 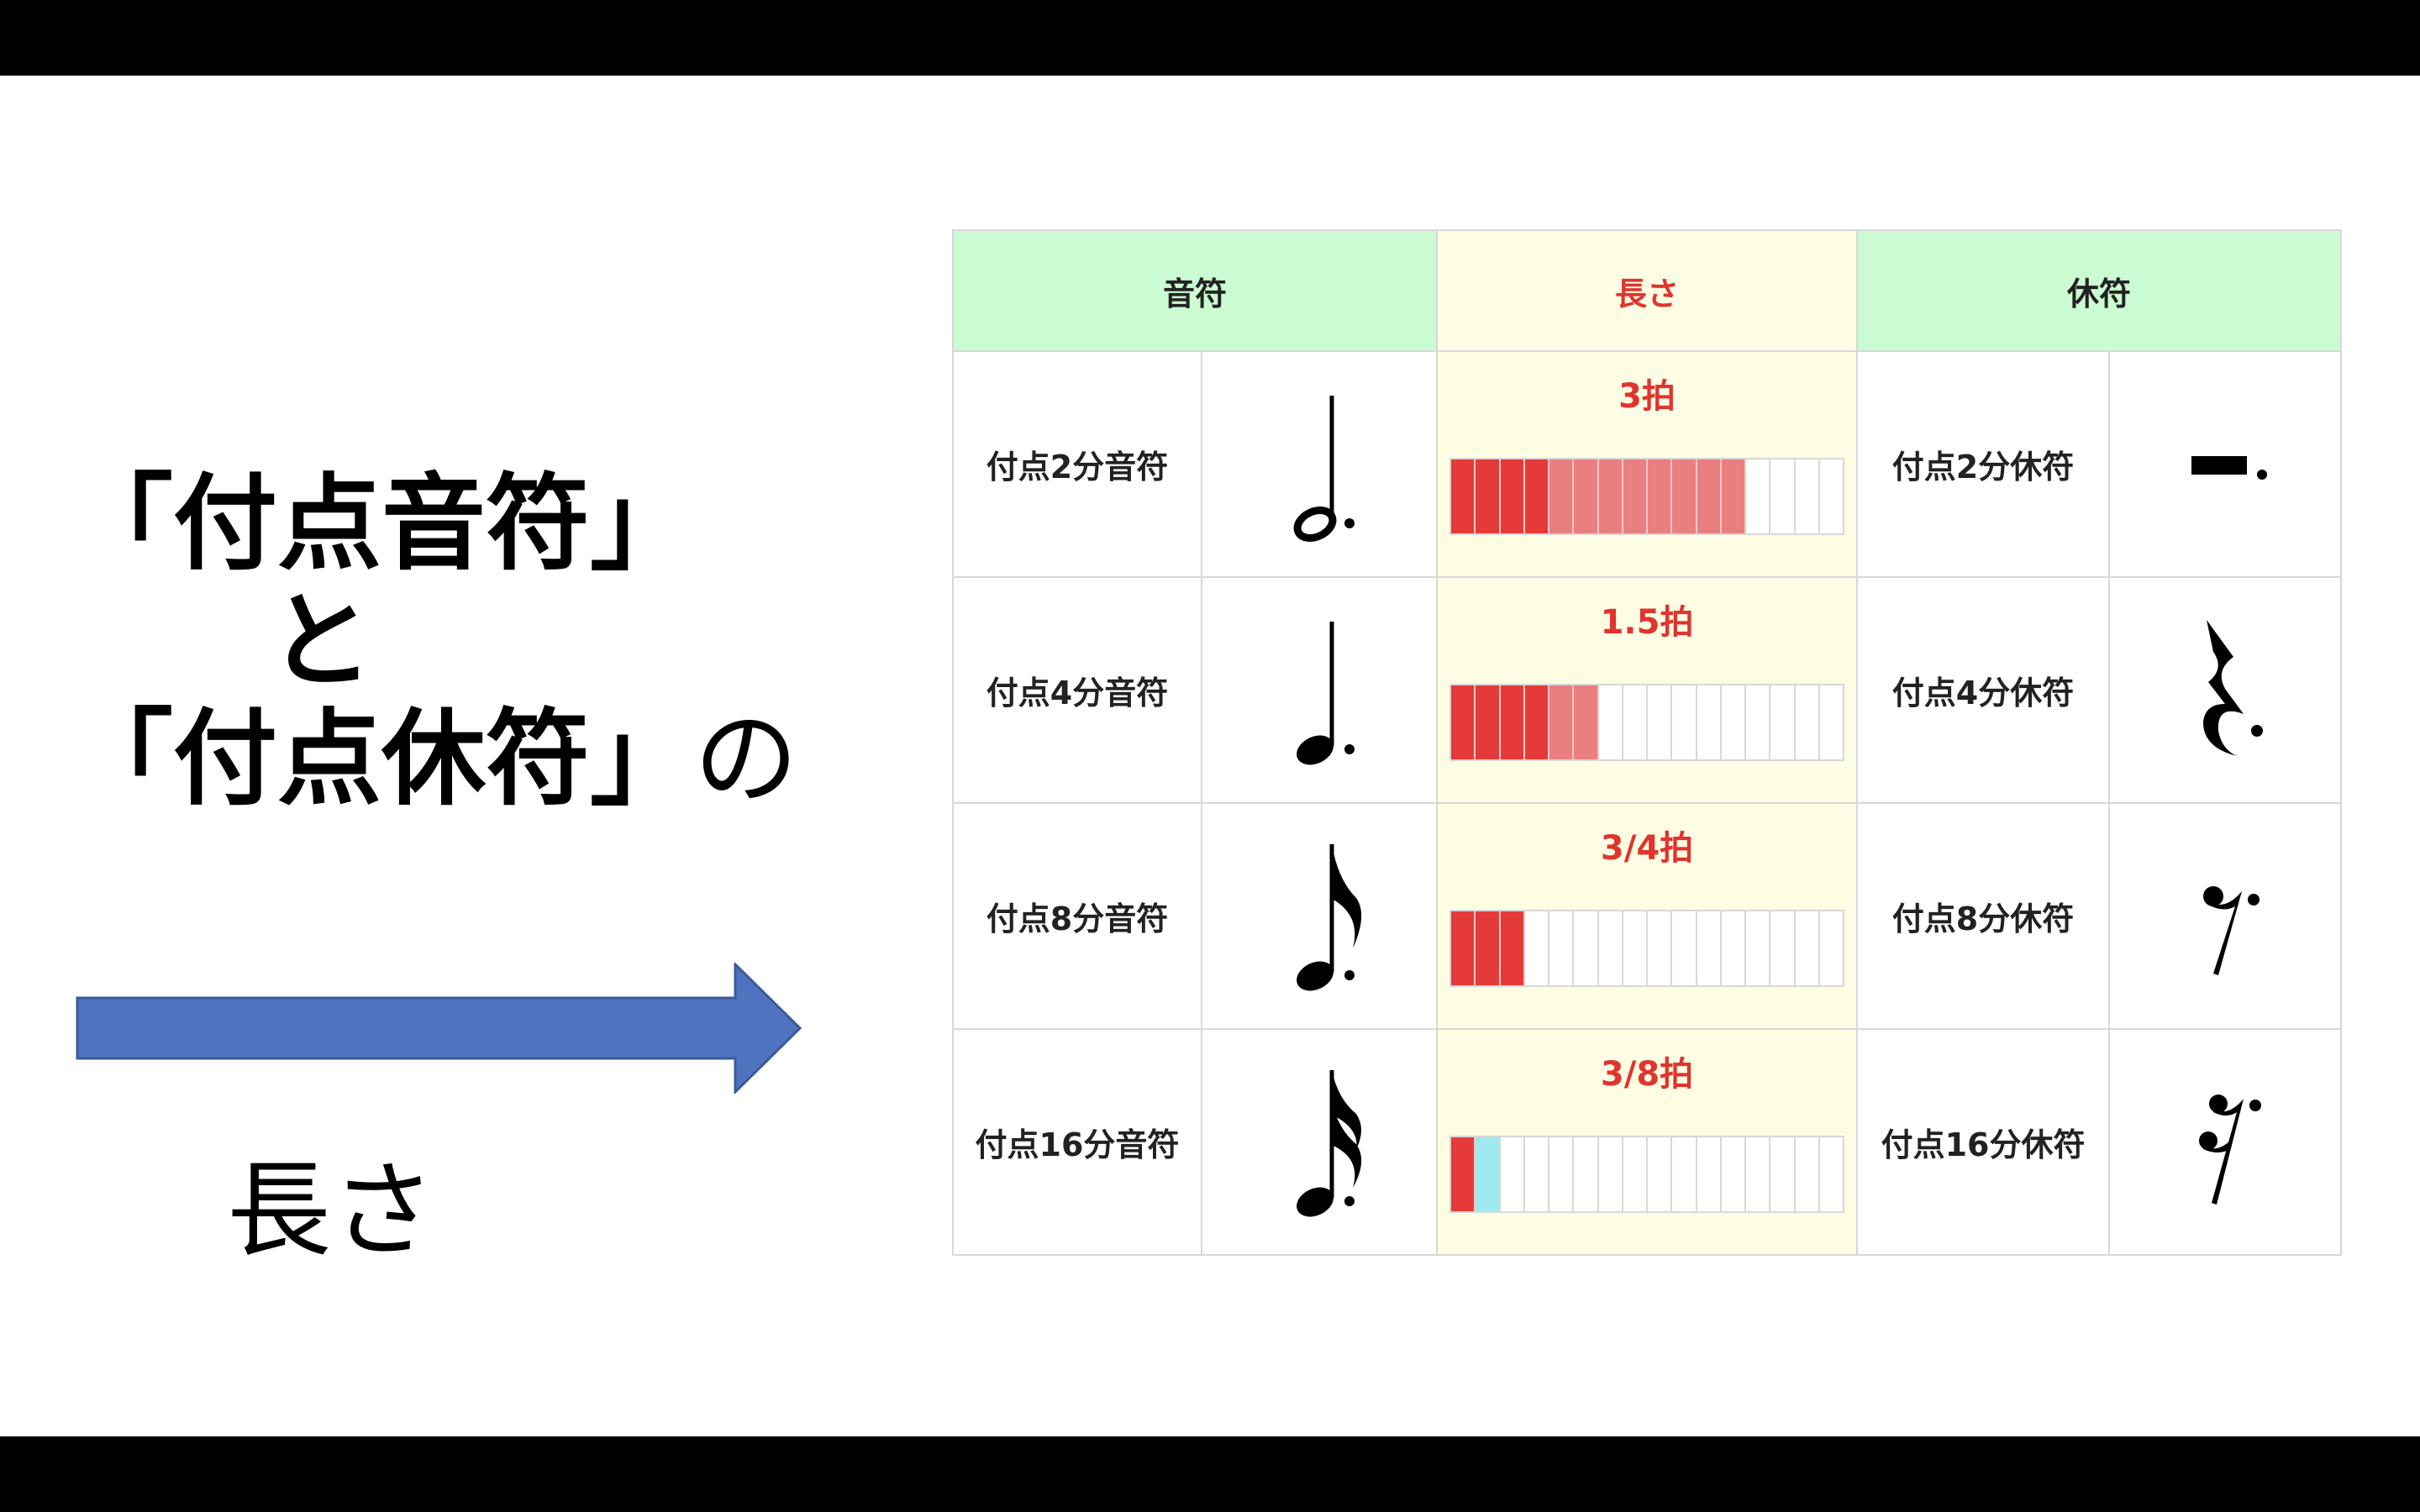 I want to click on length-cell: 3/8拍, so click(x=1648, y=1142).